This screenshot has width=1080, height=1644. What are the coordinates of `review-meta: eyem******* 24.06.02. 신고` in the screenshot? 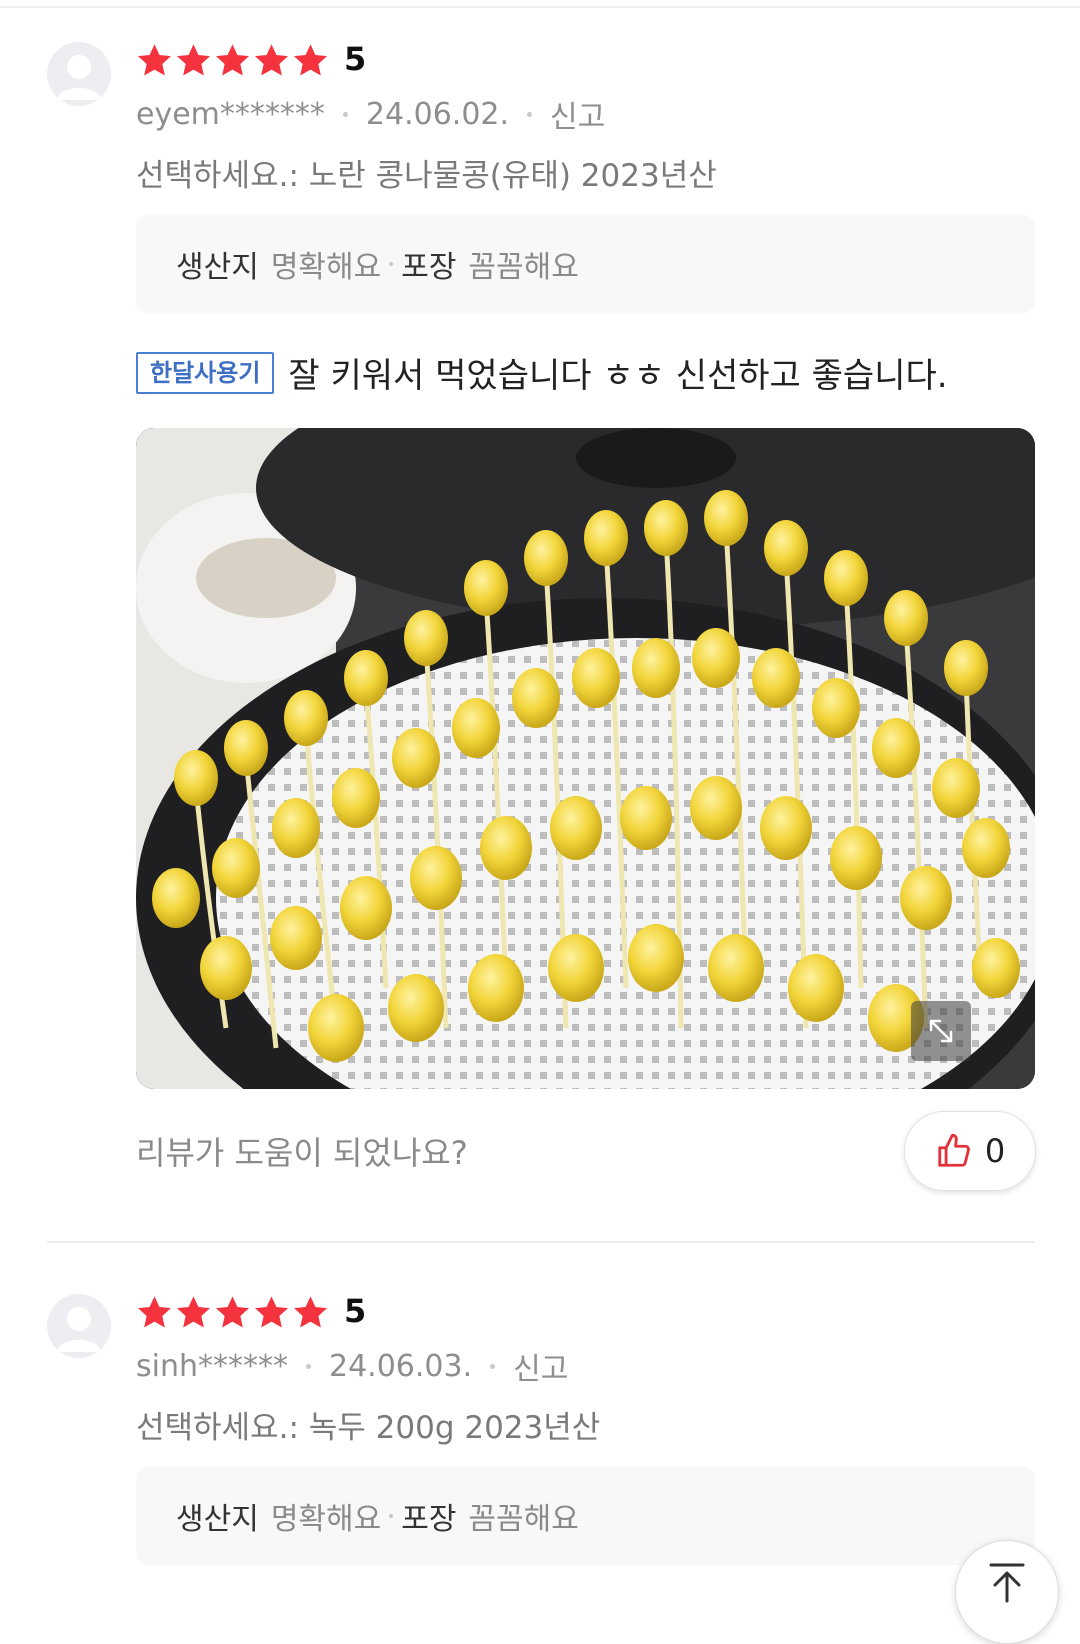 It's located at (370, 114).